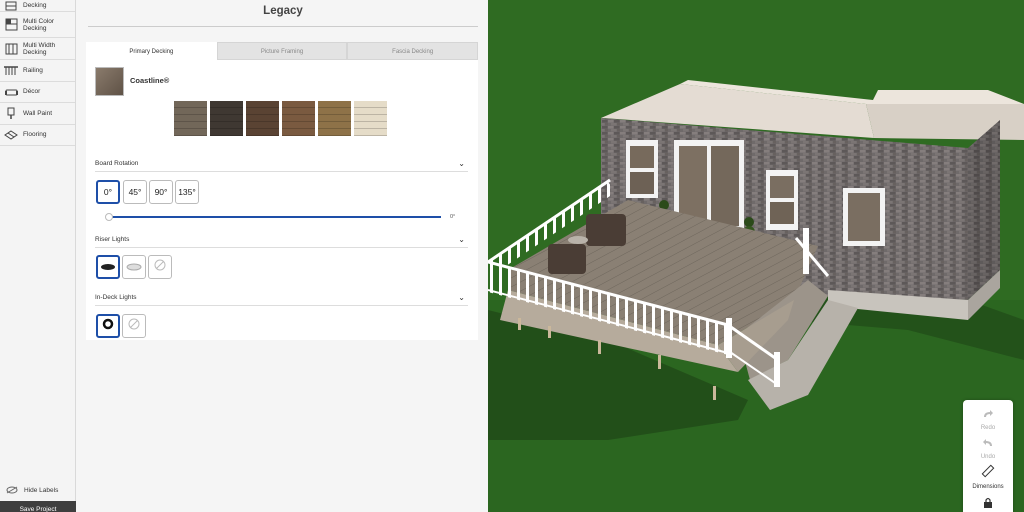 The image size is (1024, 512). What do you see at coordinates (38, 506) in the screenshot?
I see `save-project-button: Save Project` at bounding box center [38, 506].